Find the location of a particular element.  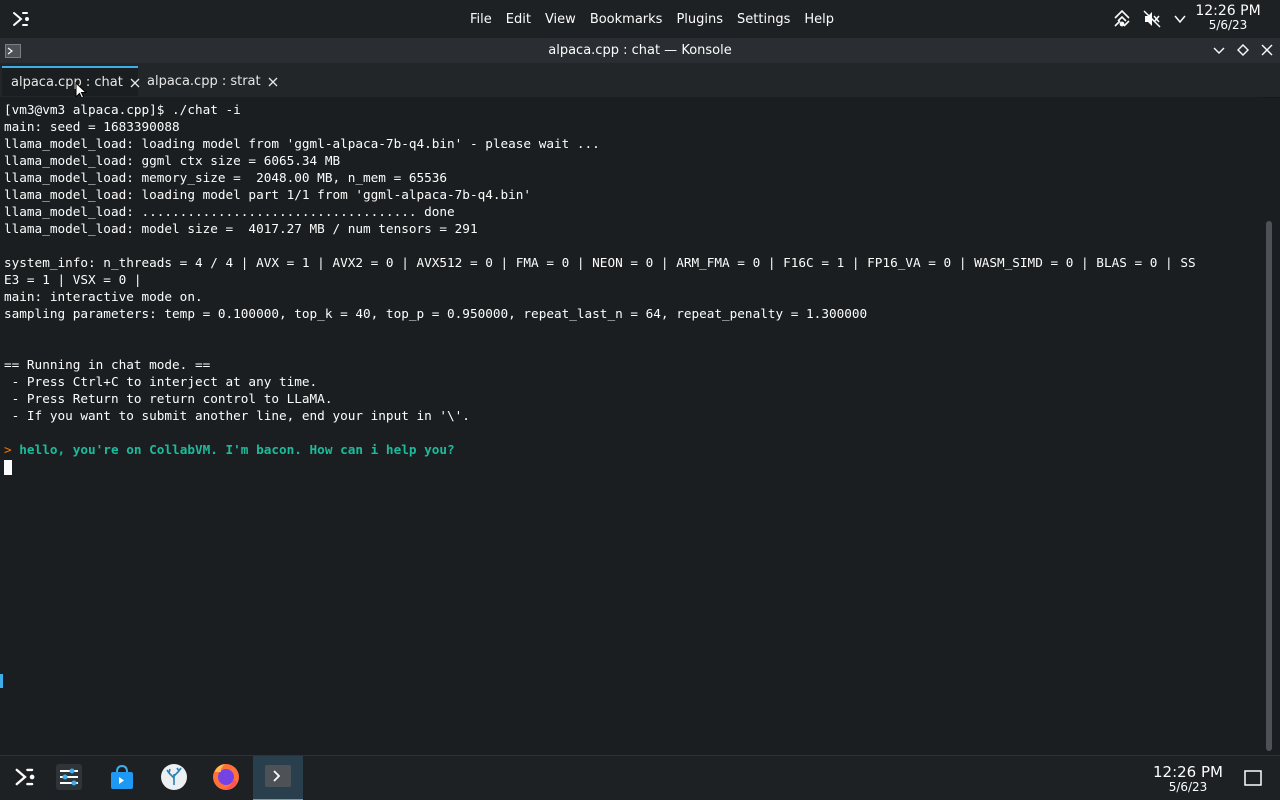

tab-bar: alpaca.cpp : chat alpaca.cpp : strat is located at coordinates (640, 81).